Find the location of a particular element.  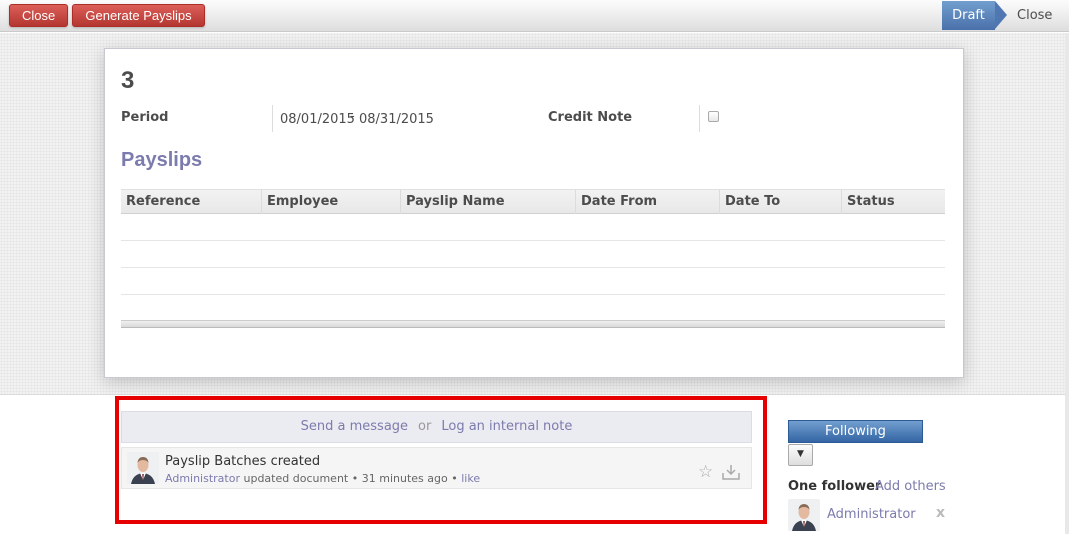

column-header-payslip-name: Payslip Name is located at coordinates (488, 202).